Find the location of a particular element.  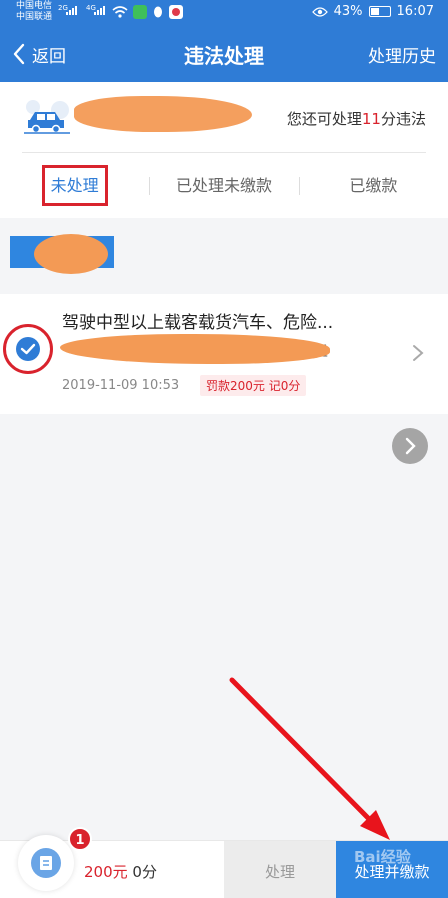

battery-icon is located at coordinates (379, 11).